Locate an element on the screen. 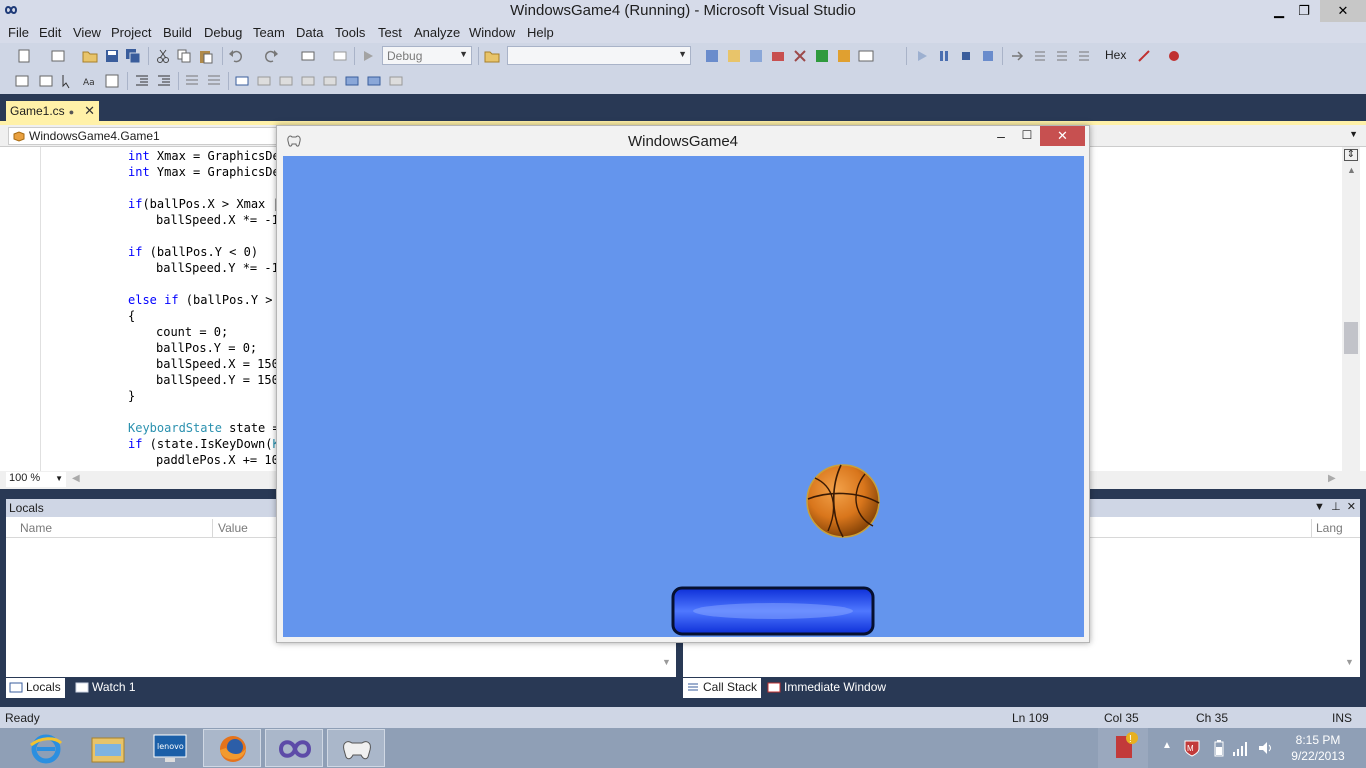 This screenshot has width=1366, height=768. mcafee-shield-icon: M is located at coordinates (1192, 748).